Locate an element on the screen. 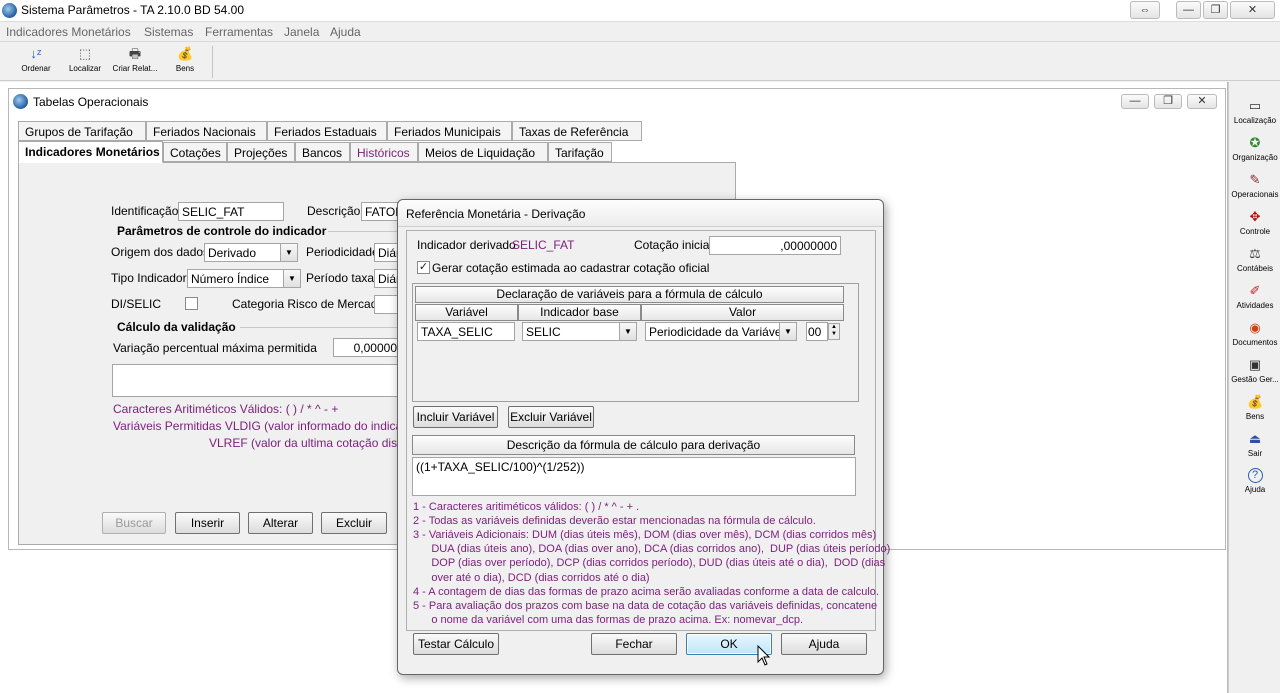  money-bag-icon: 💰 is located at coordinates (185, 53).